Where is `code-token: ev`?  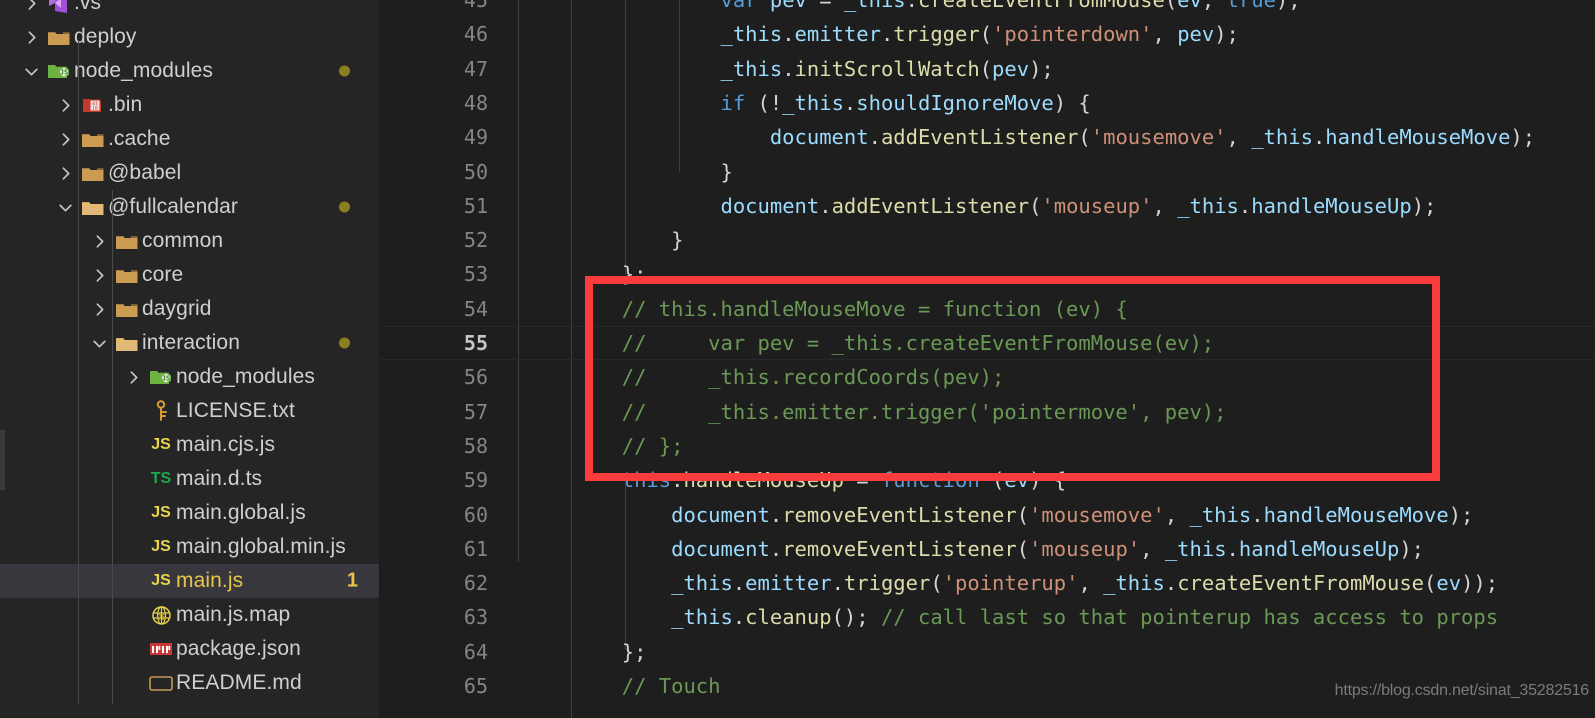
code-token: ev is located at coordinates (1449, 583).